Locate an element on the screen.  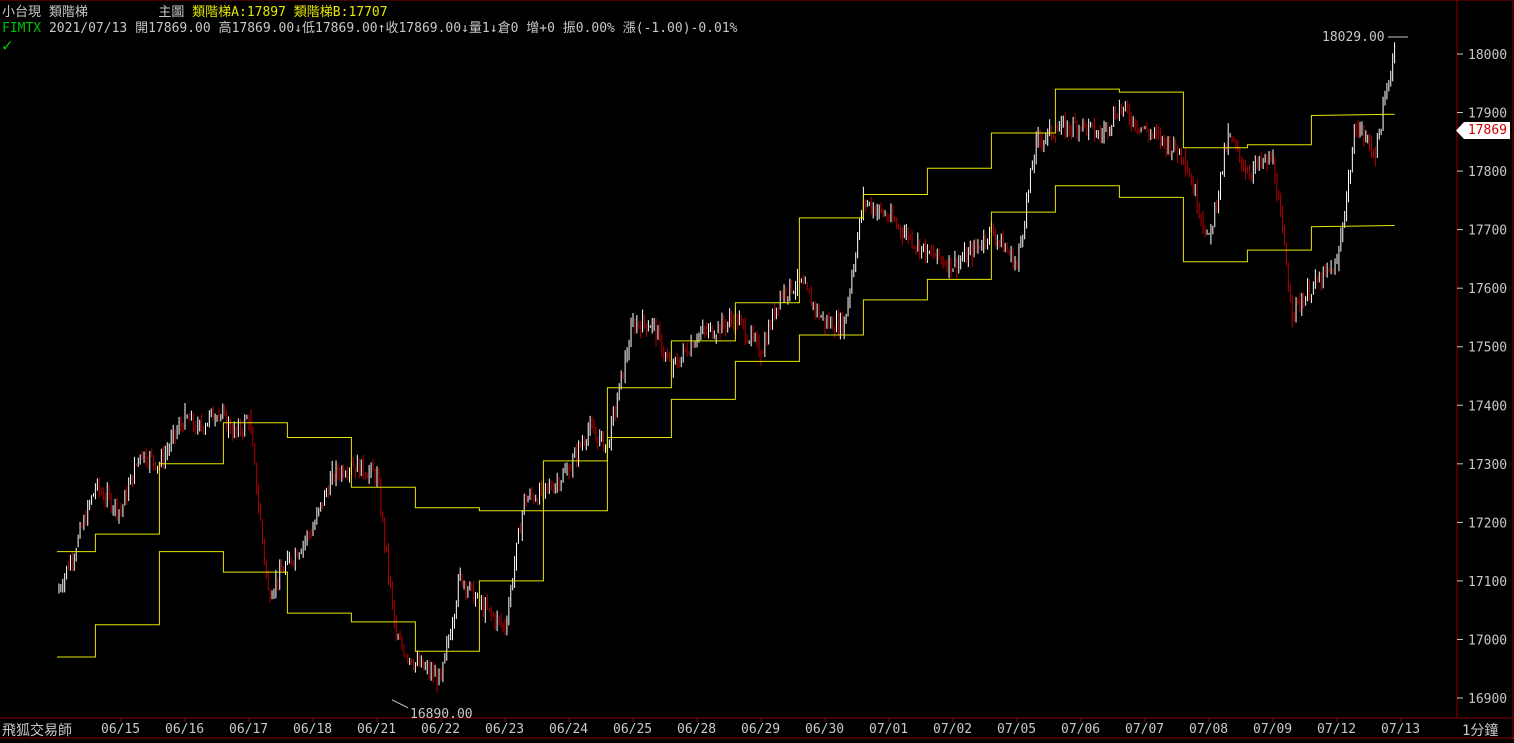
open-label: 開 is located at coordinates (142, 28).